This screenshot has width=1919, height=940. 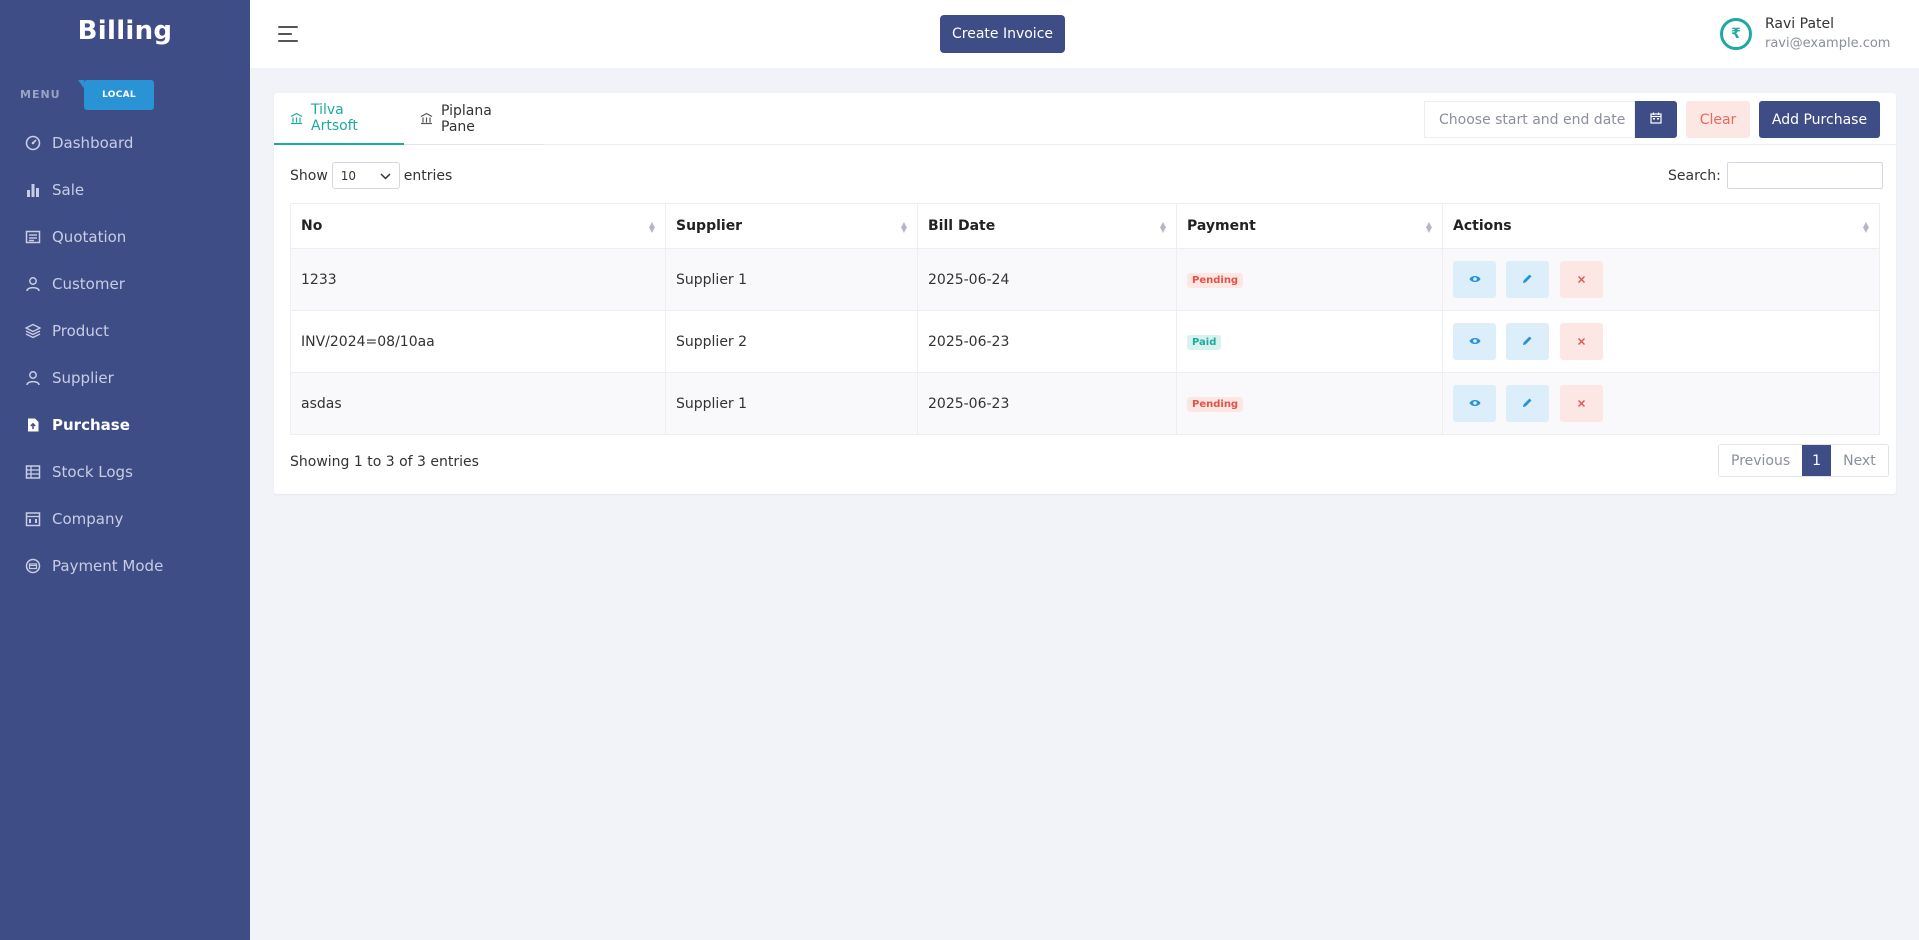 I want to click on table-search: Search:, so click(x=1775, y=175).